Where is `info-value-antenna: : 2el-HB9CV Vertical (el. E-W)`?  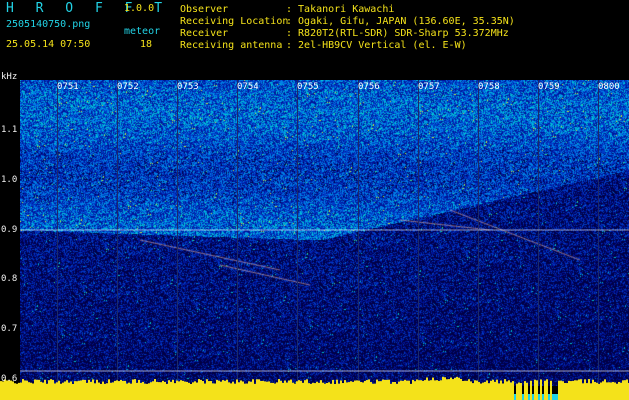
info-value-antenna: : 2el-HB9CV Vertical (el. E-W) is located at coordinates (376, 45).